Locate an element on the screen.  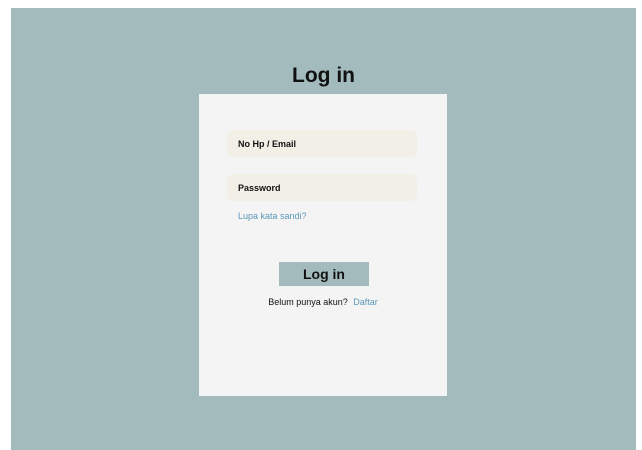
page-title: Log in is located at coordinates (323, 75).